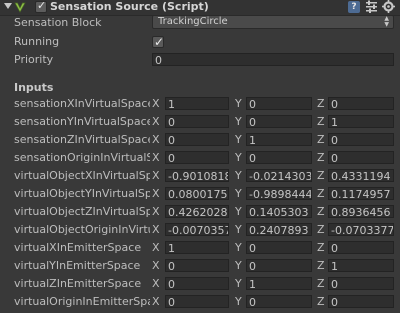  What do you see at coordinates (273, 59) in the screenshot?
I see `priority-field: 0` at bounding box center [273, 59].